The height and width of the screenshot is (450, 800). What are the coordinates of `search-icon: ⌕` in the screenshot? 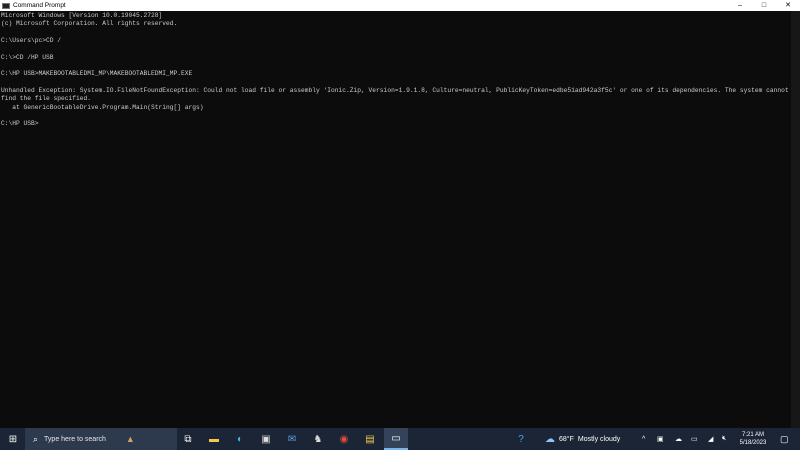 It's located at (36, 438).